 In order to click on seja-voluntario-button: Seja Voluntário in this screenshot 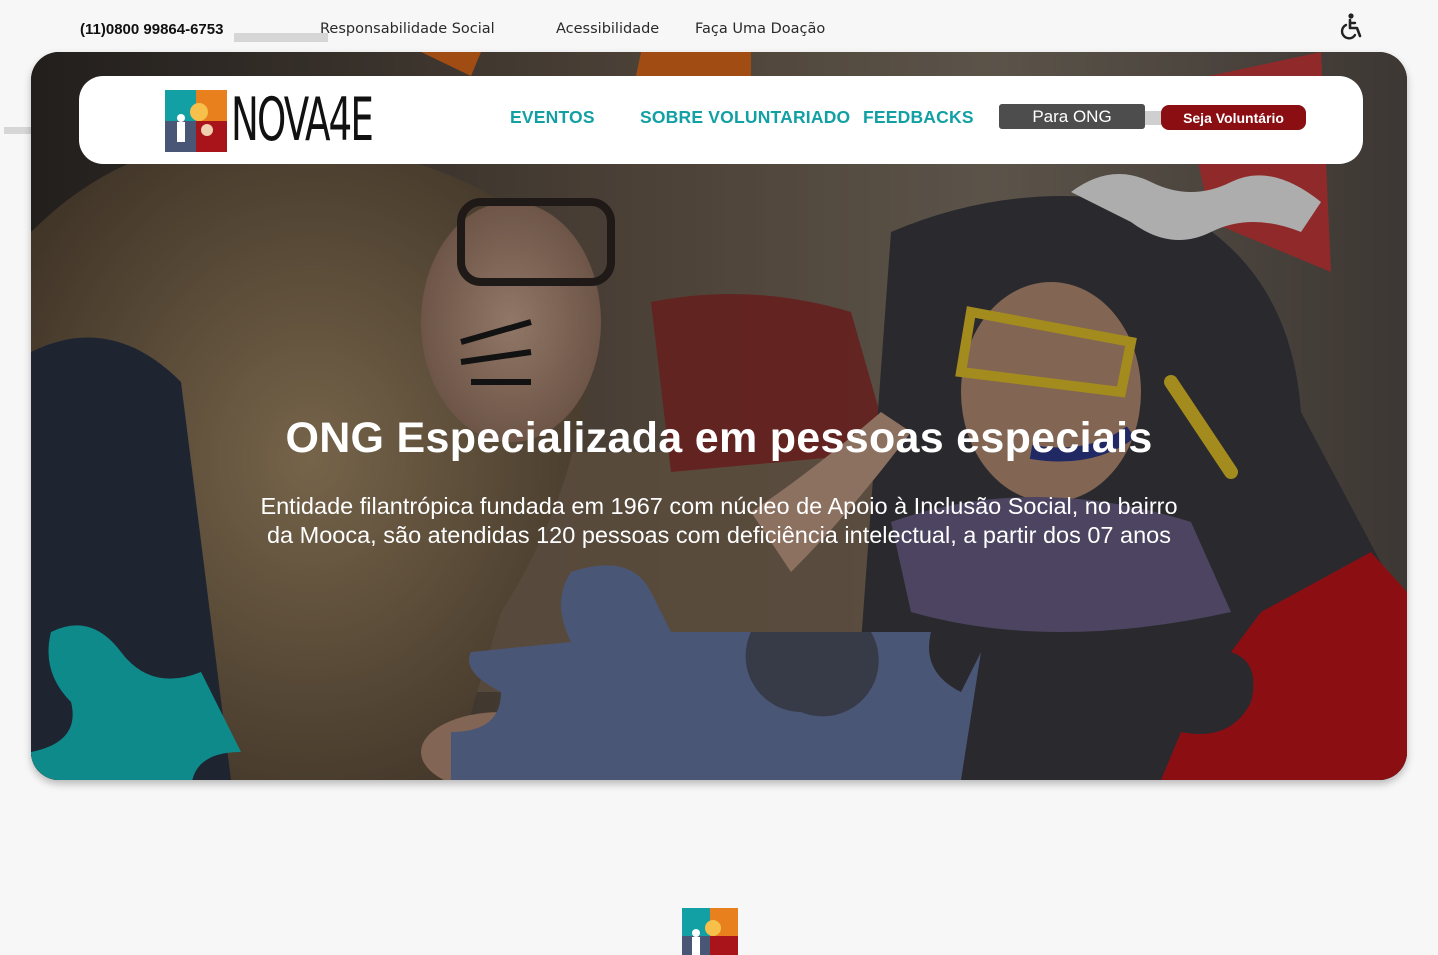, I will do `click(1233, 117)`.